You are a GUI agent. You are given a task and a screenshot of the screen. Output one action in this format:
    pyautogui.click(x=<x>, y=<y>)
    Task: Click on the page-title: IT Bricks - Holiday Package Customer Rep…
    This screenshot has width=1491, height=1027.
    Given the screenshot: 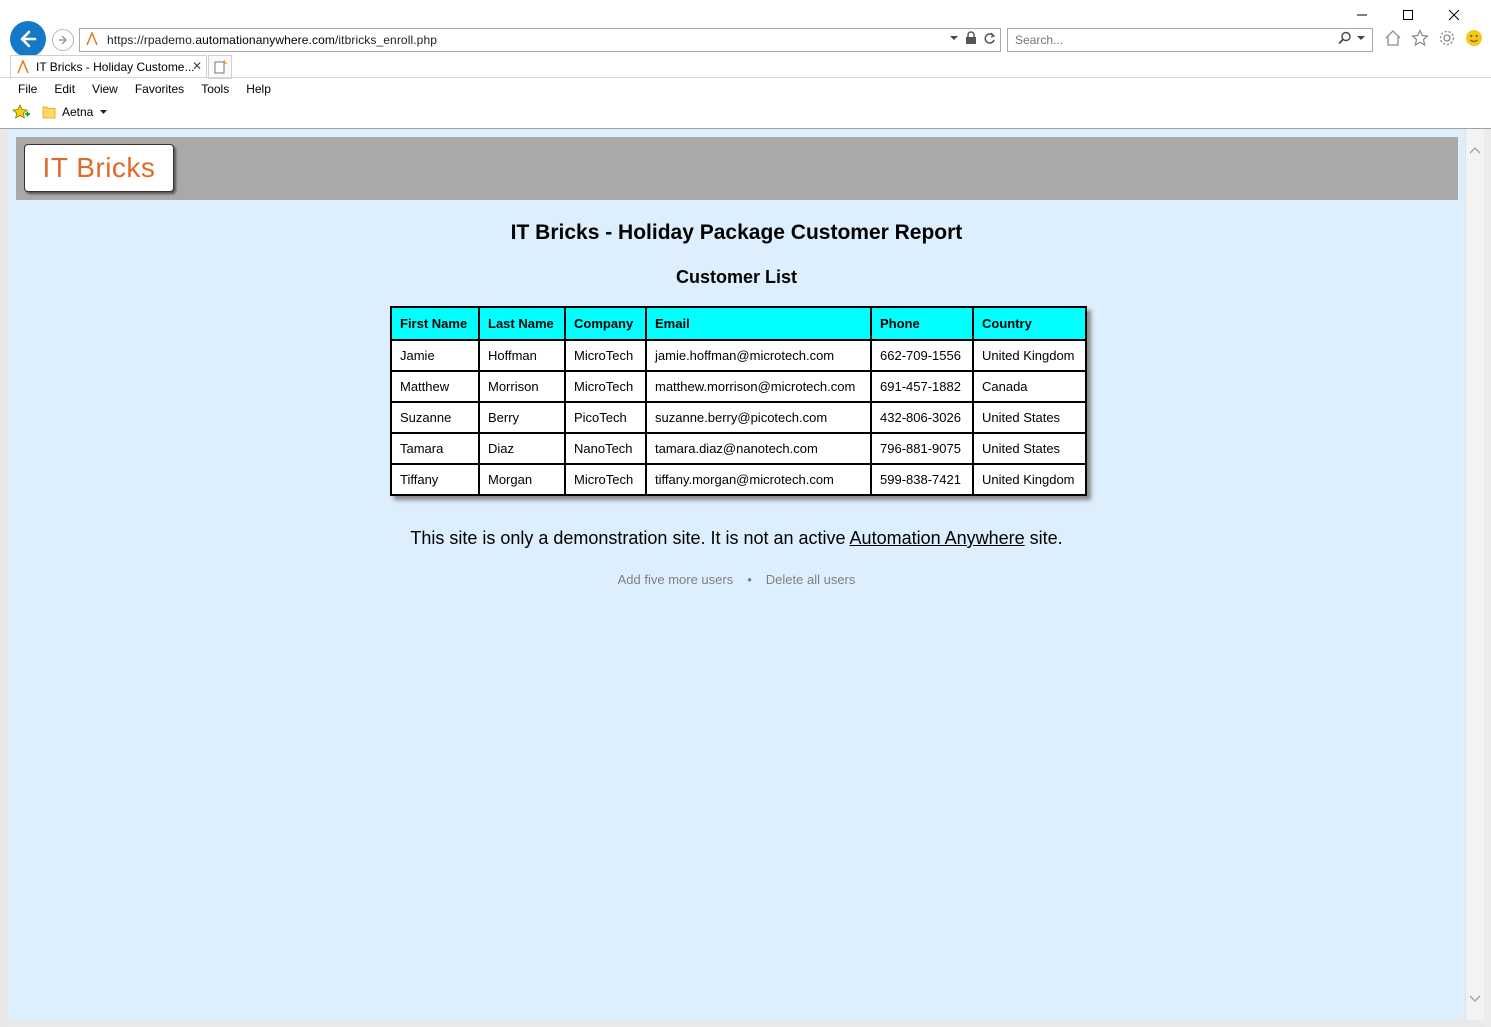 What is the action you would take?
    pyautogui.click(x=736, y=232)
    